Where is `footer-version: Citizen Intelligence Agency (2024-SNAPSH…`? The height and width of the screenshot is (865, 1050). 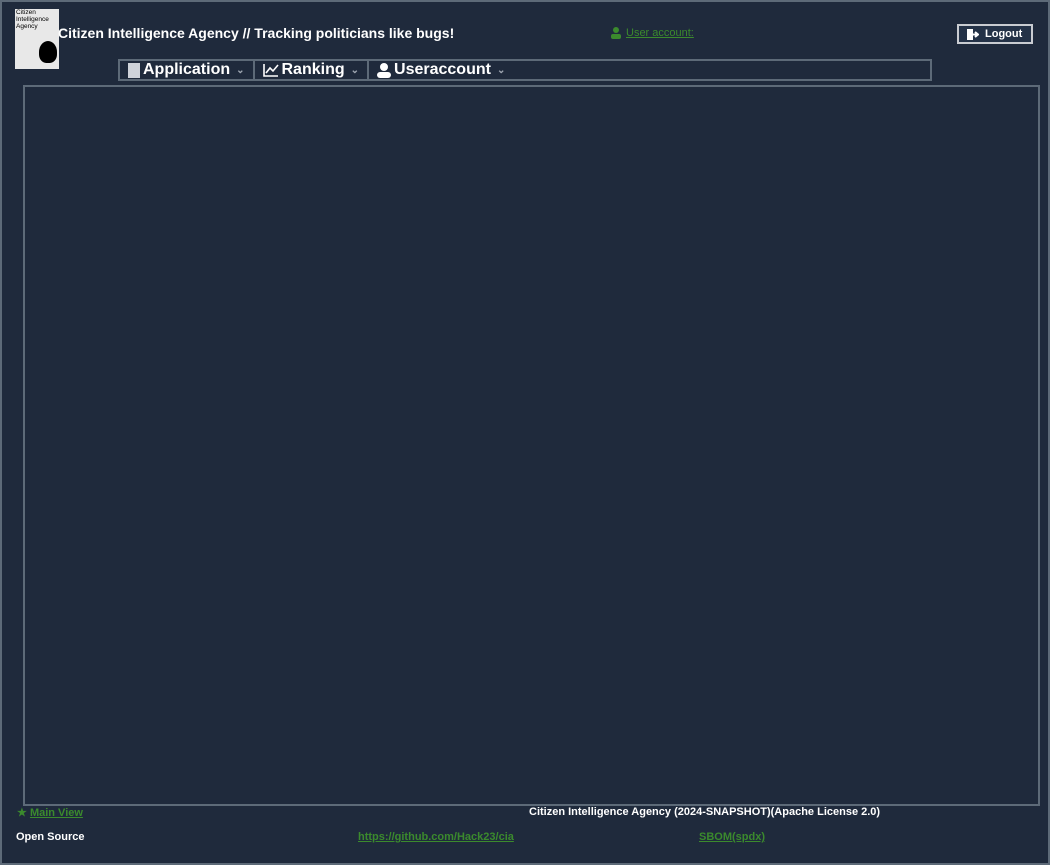
footer-version: Citizen Intelligence Agency (2024-SNAPSH… is located at coordinates (705, 812).